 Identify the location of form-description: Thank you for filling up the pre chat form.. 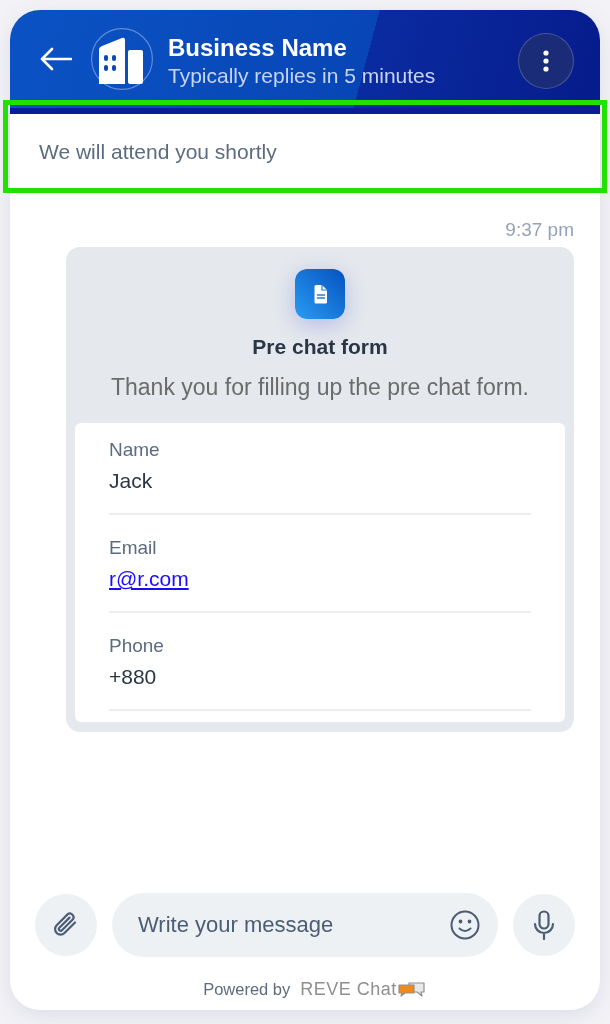
(319, 387).